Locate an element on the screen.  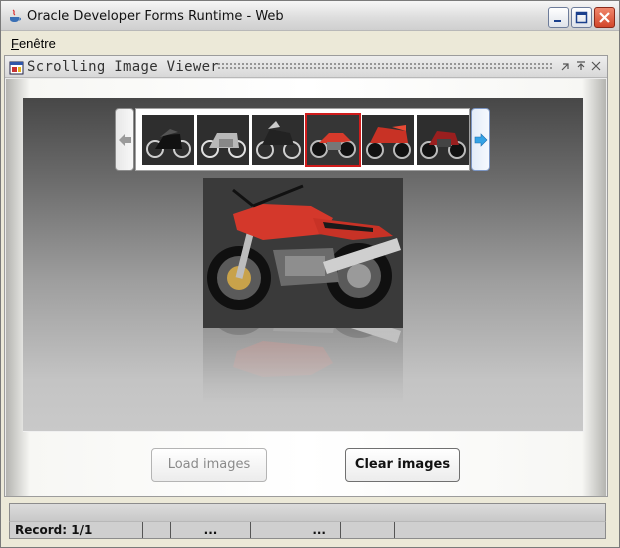
minimize-button is located at coordinates (558, 17).